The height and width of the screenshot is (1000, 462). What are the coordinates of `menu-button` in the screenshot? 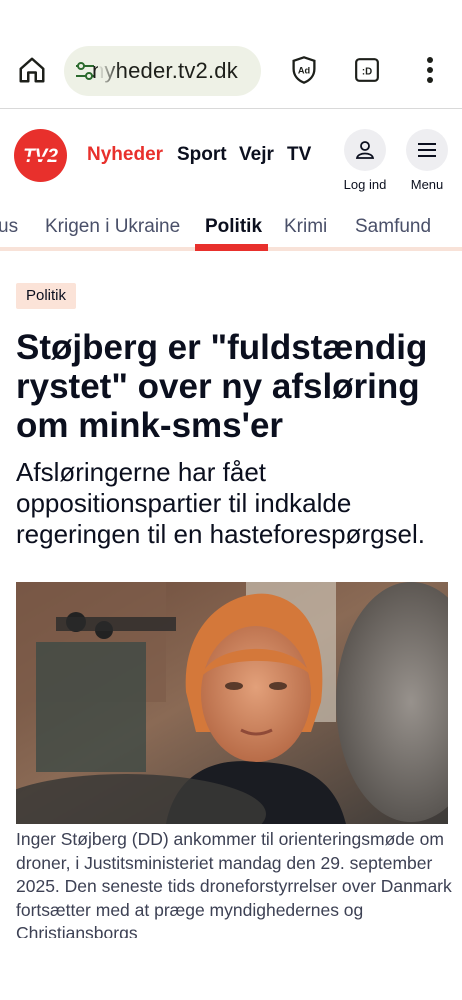 It's located at (427, 150).